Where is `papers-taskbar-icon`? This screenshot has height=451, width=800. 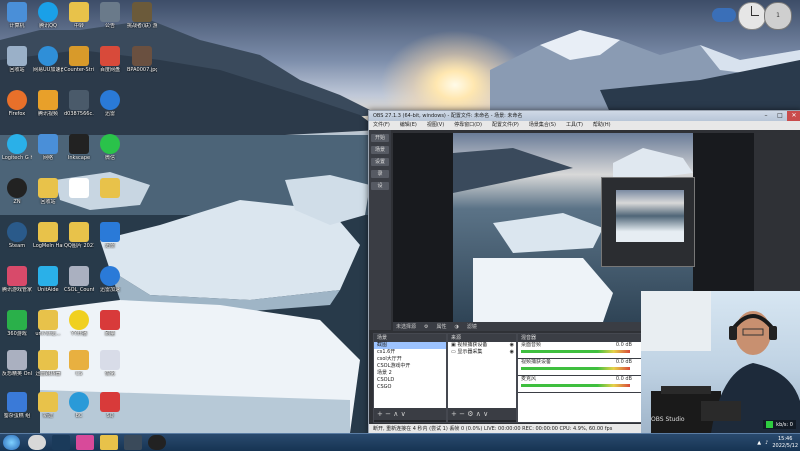
papers-taskbar-icon is located at coordinates (85, 442).